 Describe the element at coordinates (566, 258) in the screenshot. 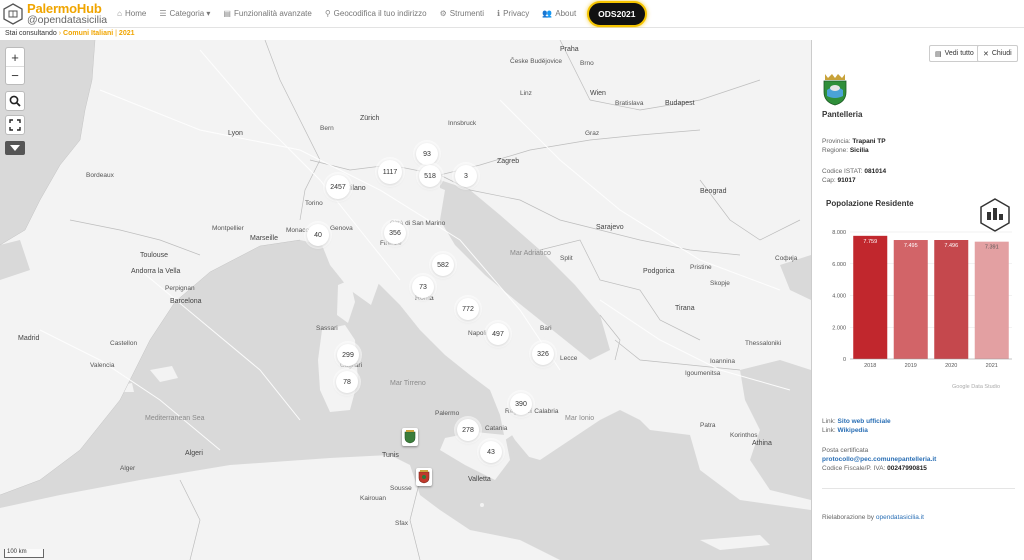

I see `place-label: Split` at that location.